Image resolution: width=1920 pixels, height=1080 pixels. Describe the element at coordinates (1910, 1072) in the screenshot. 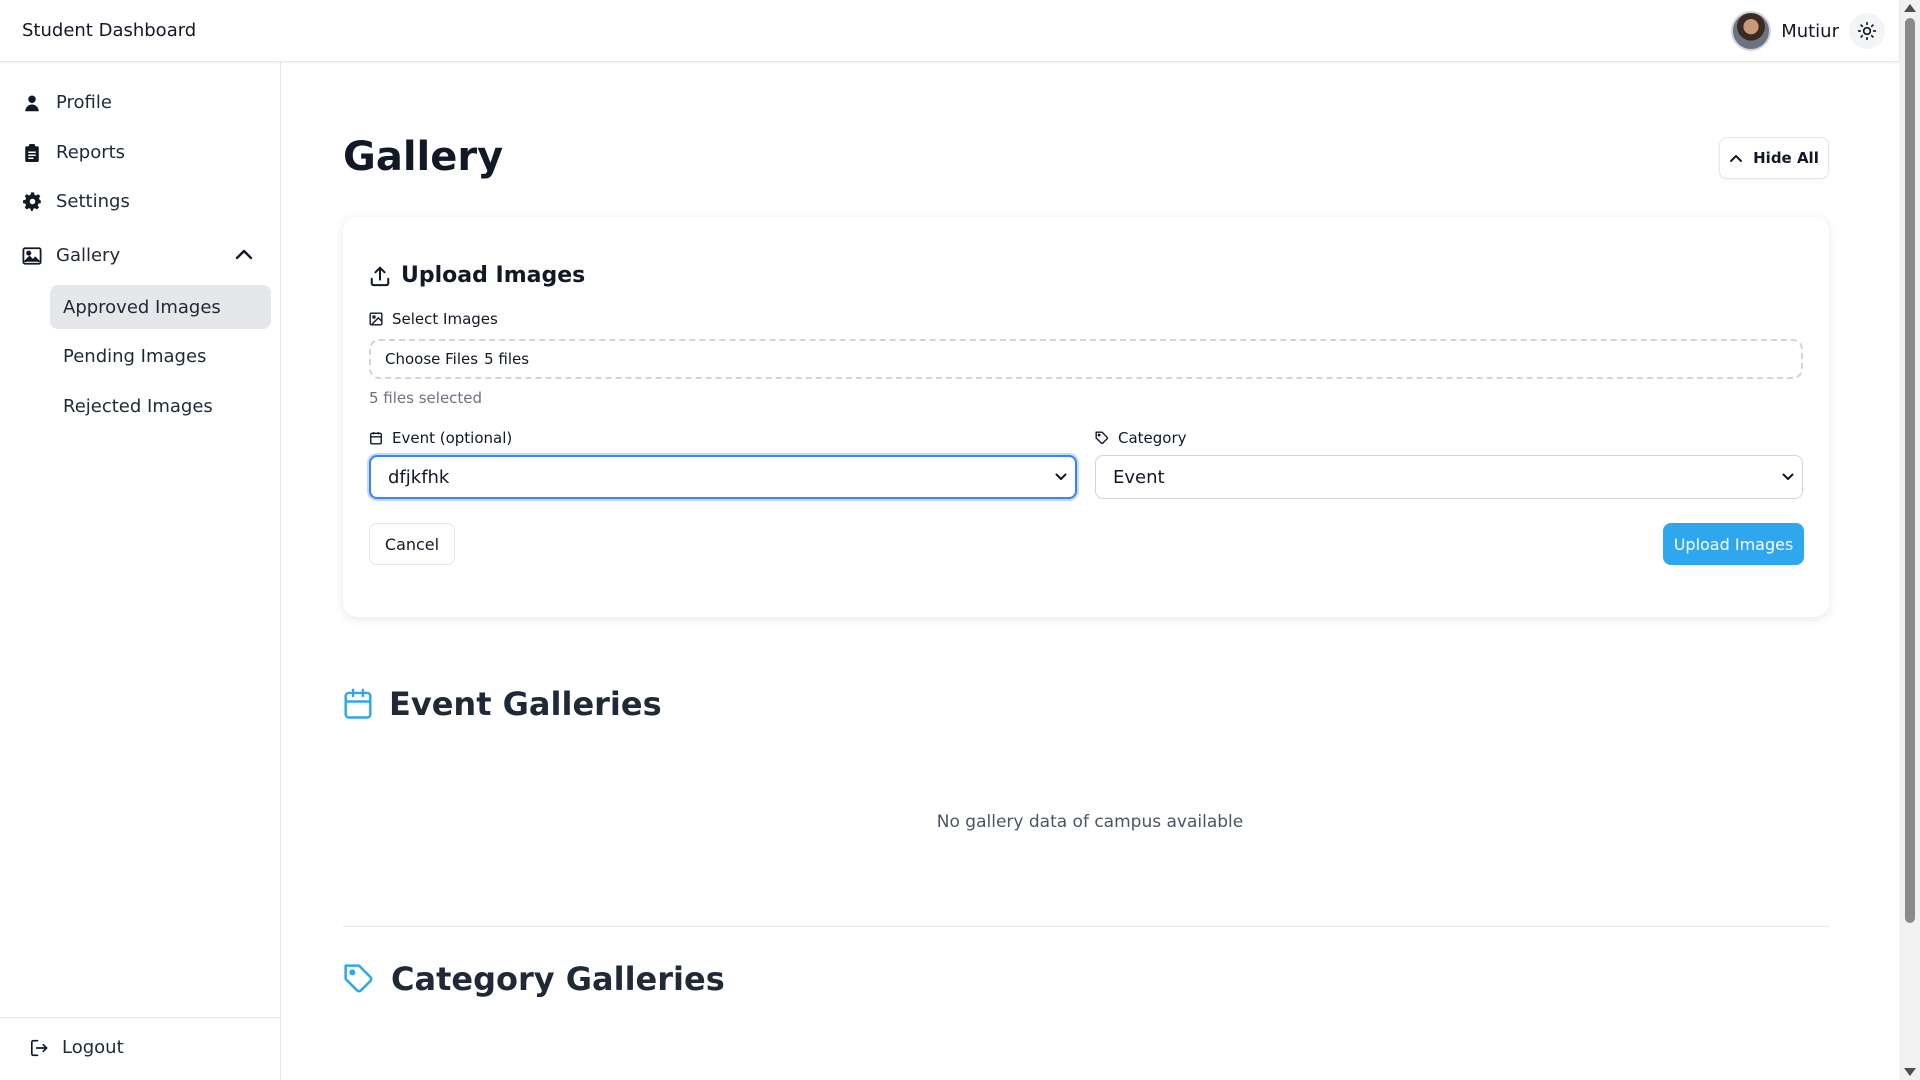

I see `scroll-down-arrow` at that location.